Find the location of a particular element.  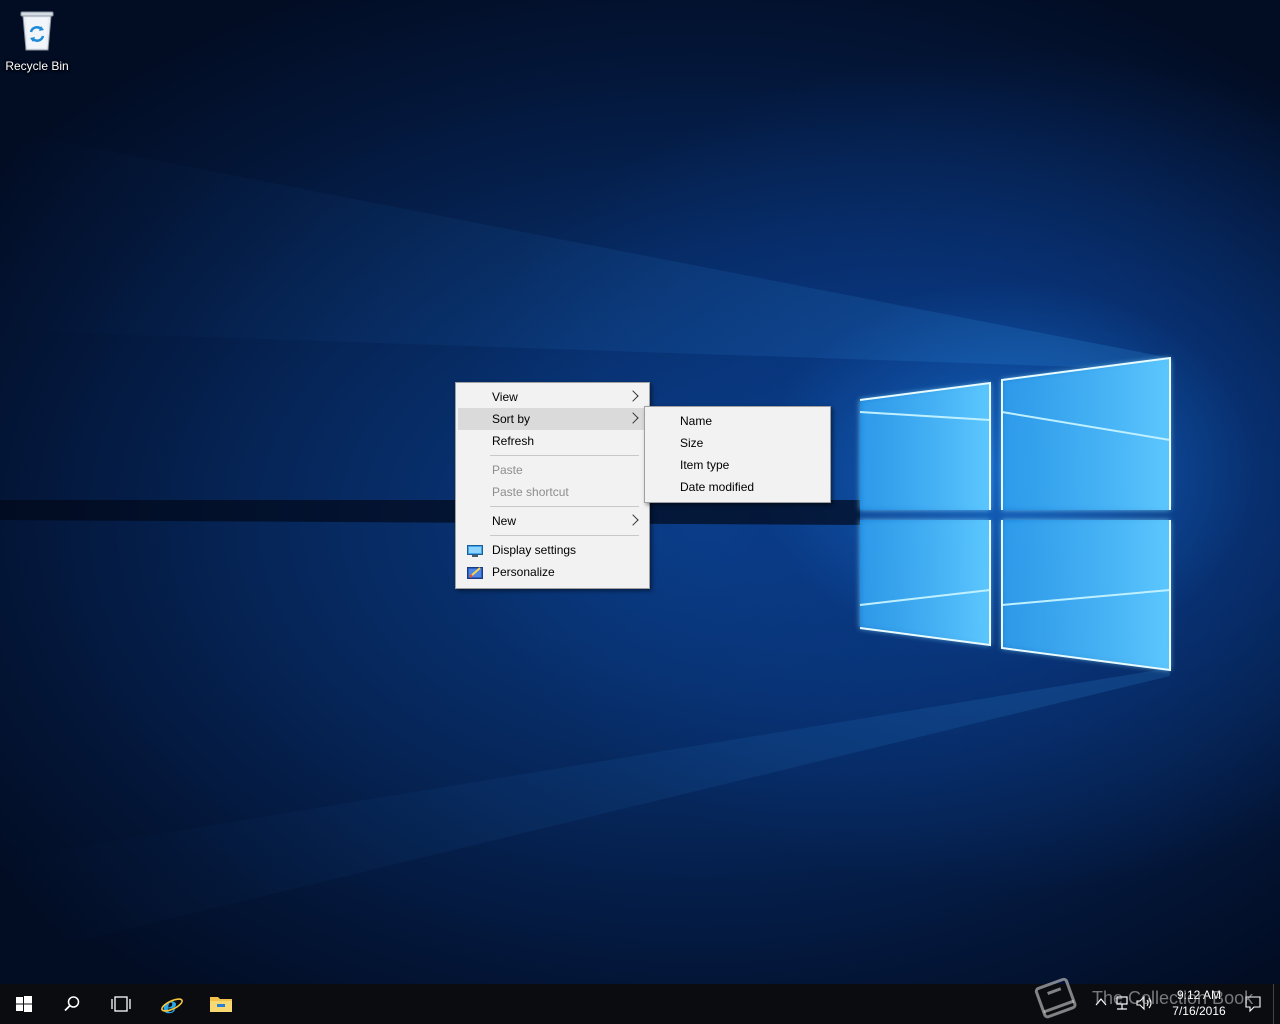

watermark-text: The Collection Book is located at coordinates (1173, 998).